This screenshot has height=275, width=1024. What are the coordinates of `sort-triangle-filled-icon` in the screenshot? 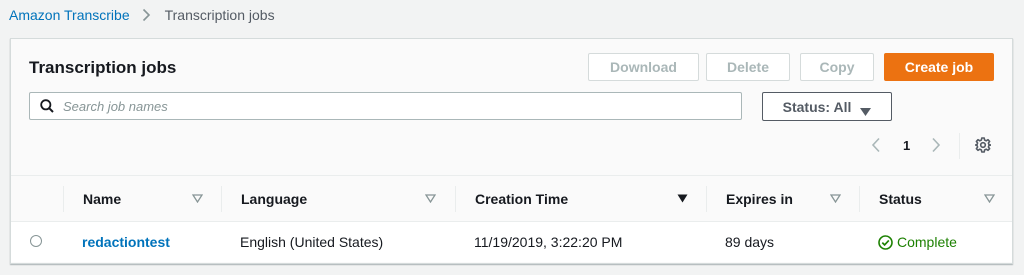 It's located at (682, 198).